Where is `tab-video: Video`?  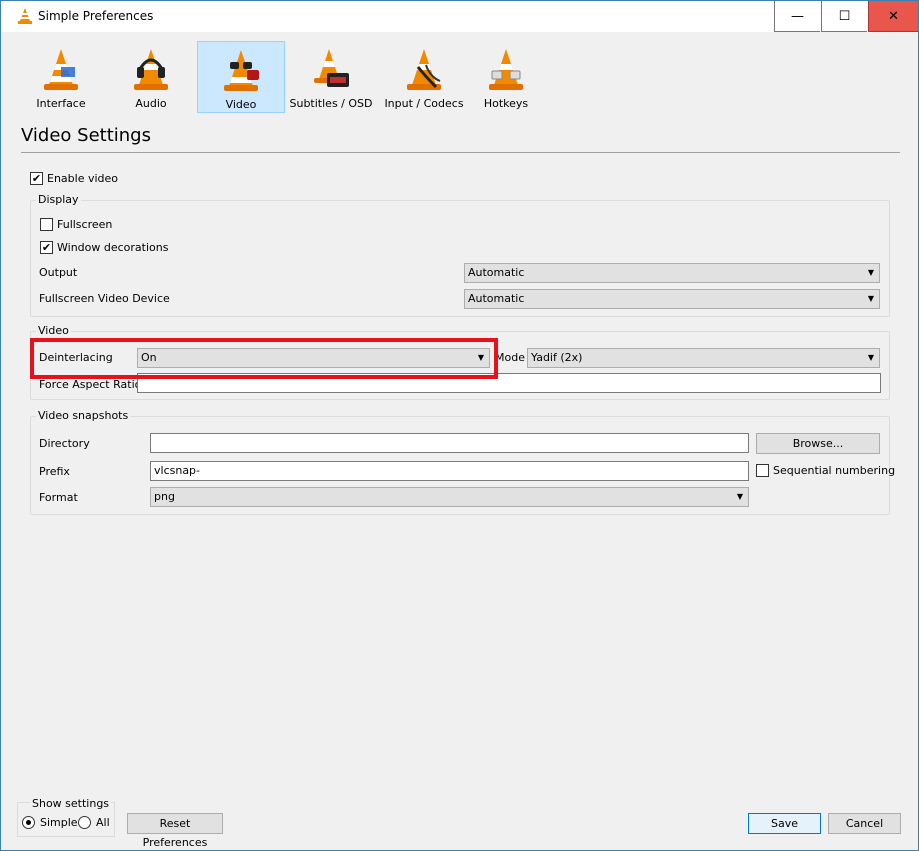
tab-video: Video is located at coordinates (241, 77).